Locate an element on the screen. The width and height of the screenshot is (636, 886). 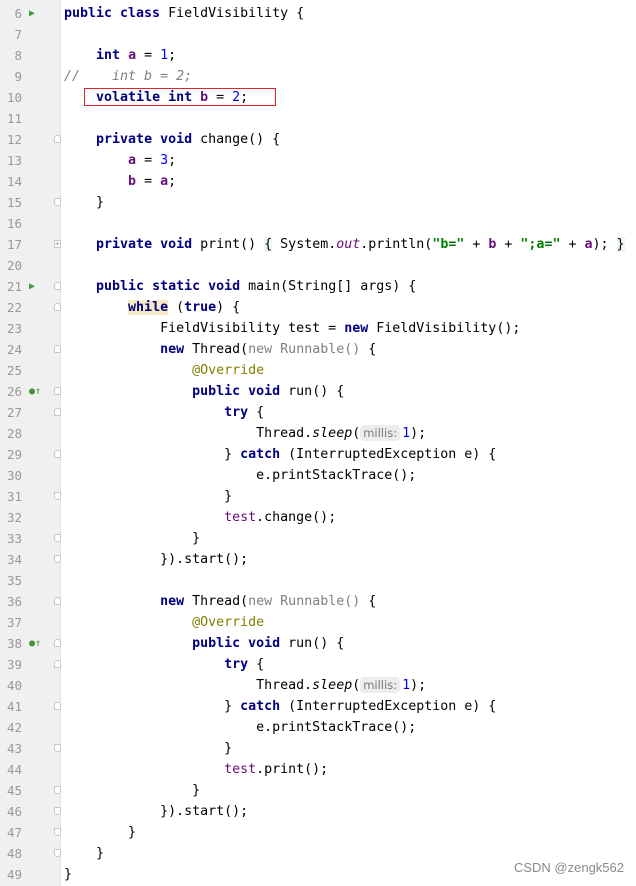
line-number: 35 is located at coordinates (11, 580).